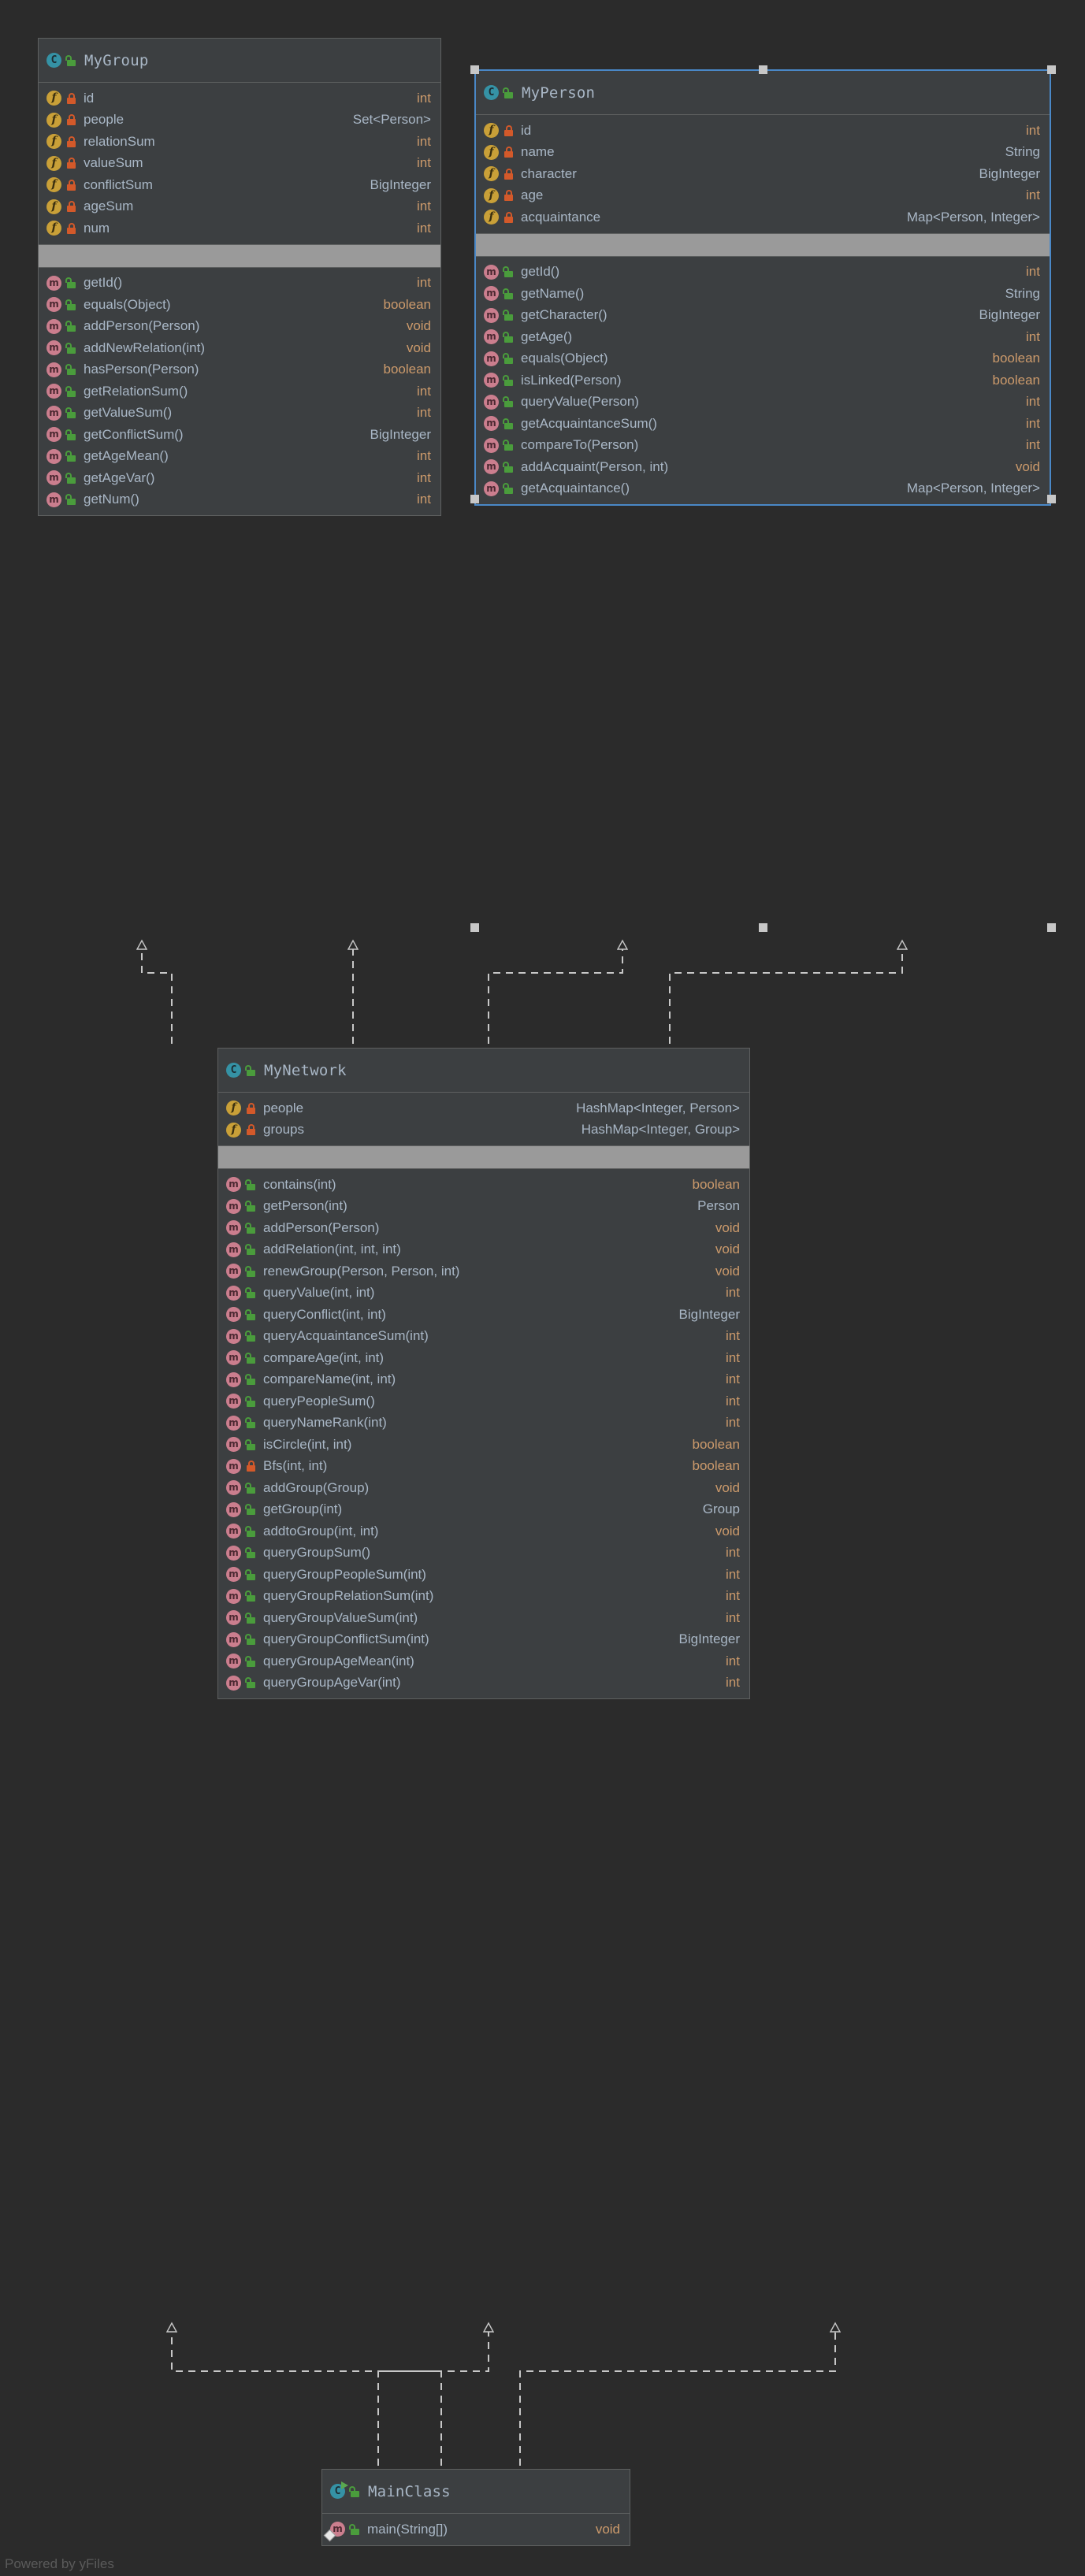  What do you see at coordinates (484, 1531) in the screenshot?
I see `method-row: m addtoGroup(int, int) void` at bounding box center [484, 1531].